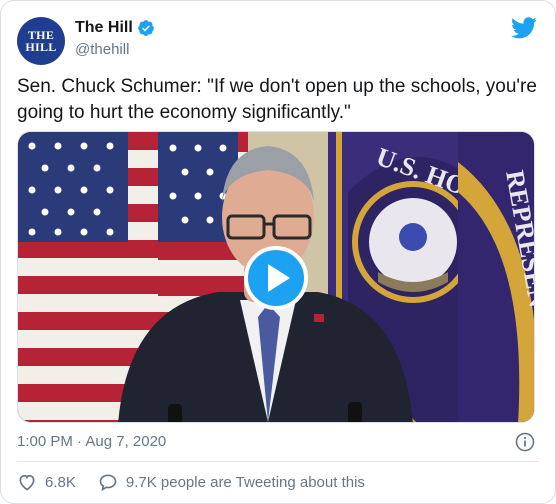 The height and width of the screenshot is (504, 556). What do you see at coordinates (108, 483) in the screenshot?
I see `speech-bubble-icon` at bounding box center [108, 483].